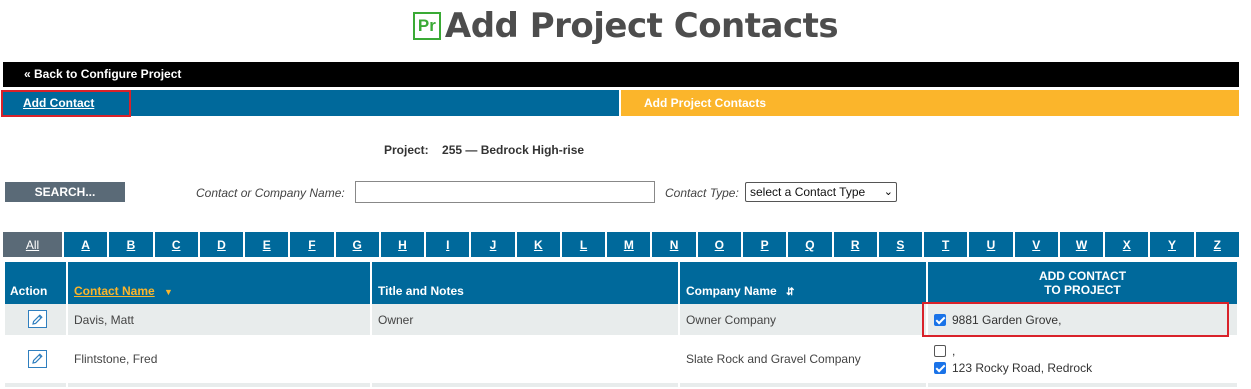  I want to click on alpha-filter-all: All, so click(32, 244).